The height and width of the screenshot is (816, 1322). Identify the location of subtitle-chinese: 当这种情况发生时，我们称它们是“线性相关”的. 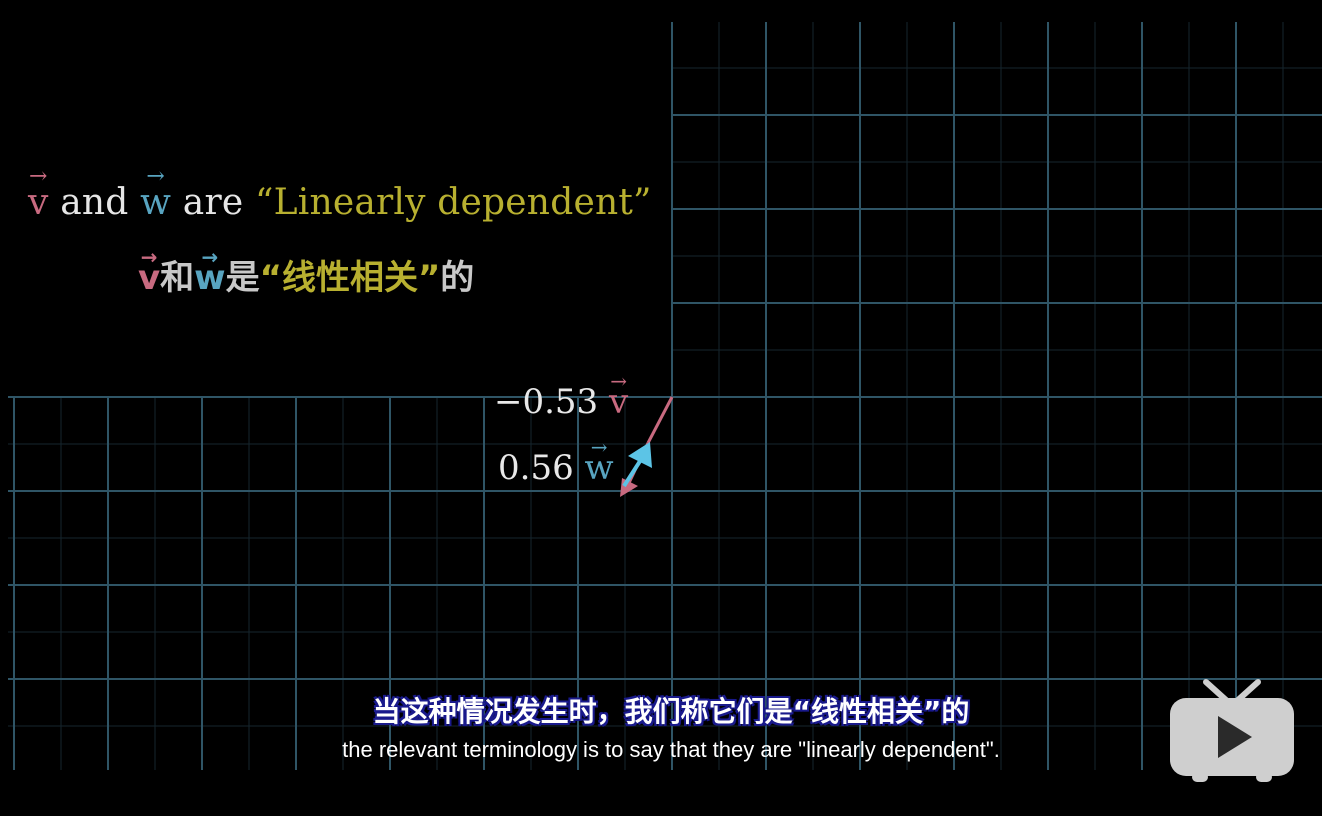
(671, 711).